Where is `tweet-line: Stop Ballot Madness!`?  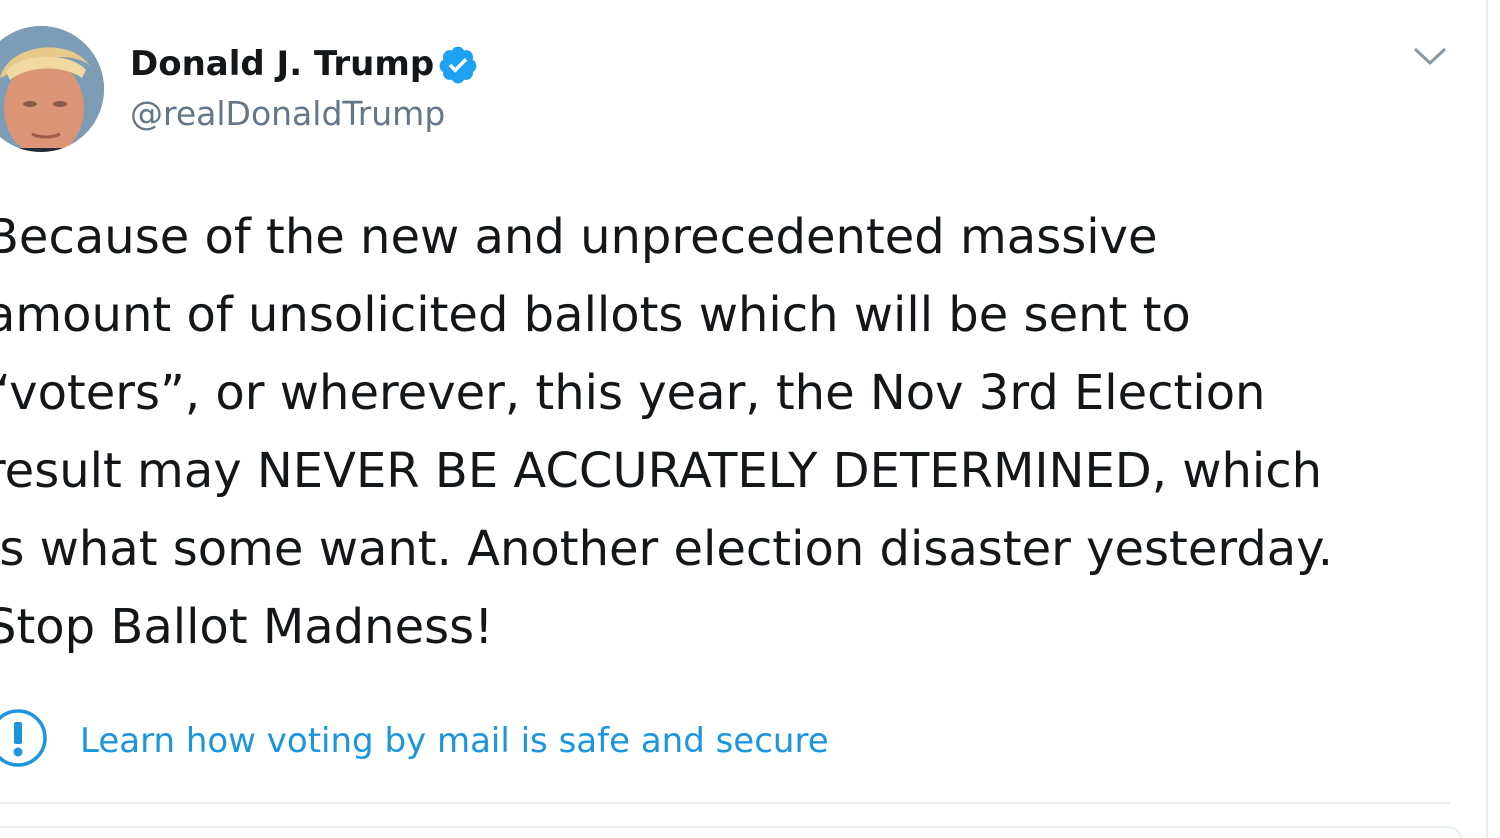
tweet-line: Stop Ballot Madness! is located at coordinates (247, 627).